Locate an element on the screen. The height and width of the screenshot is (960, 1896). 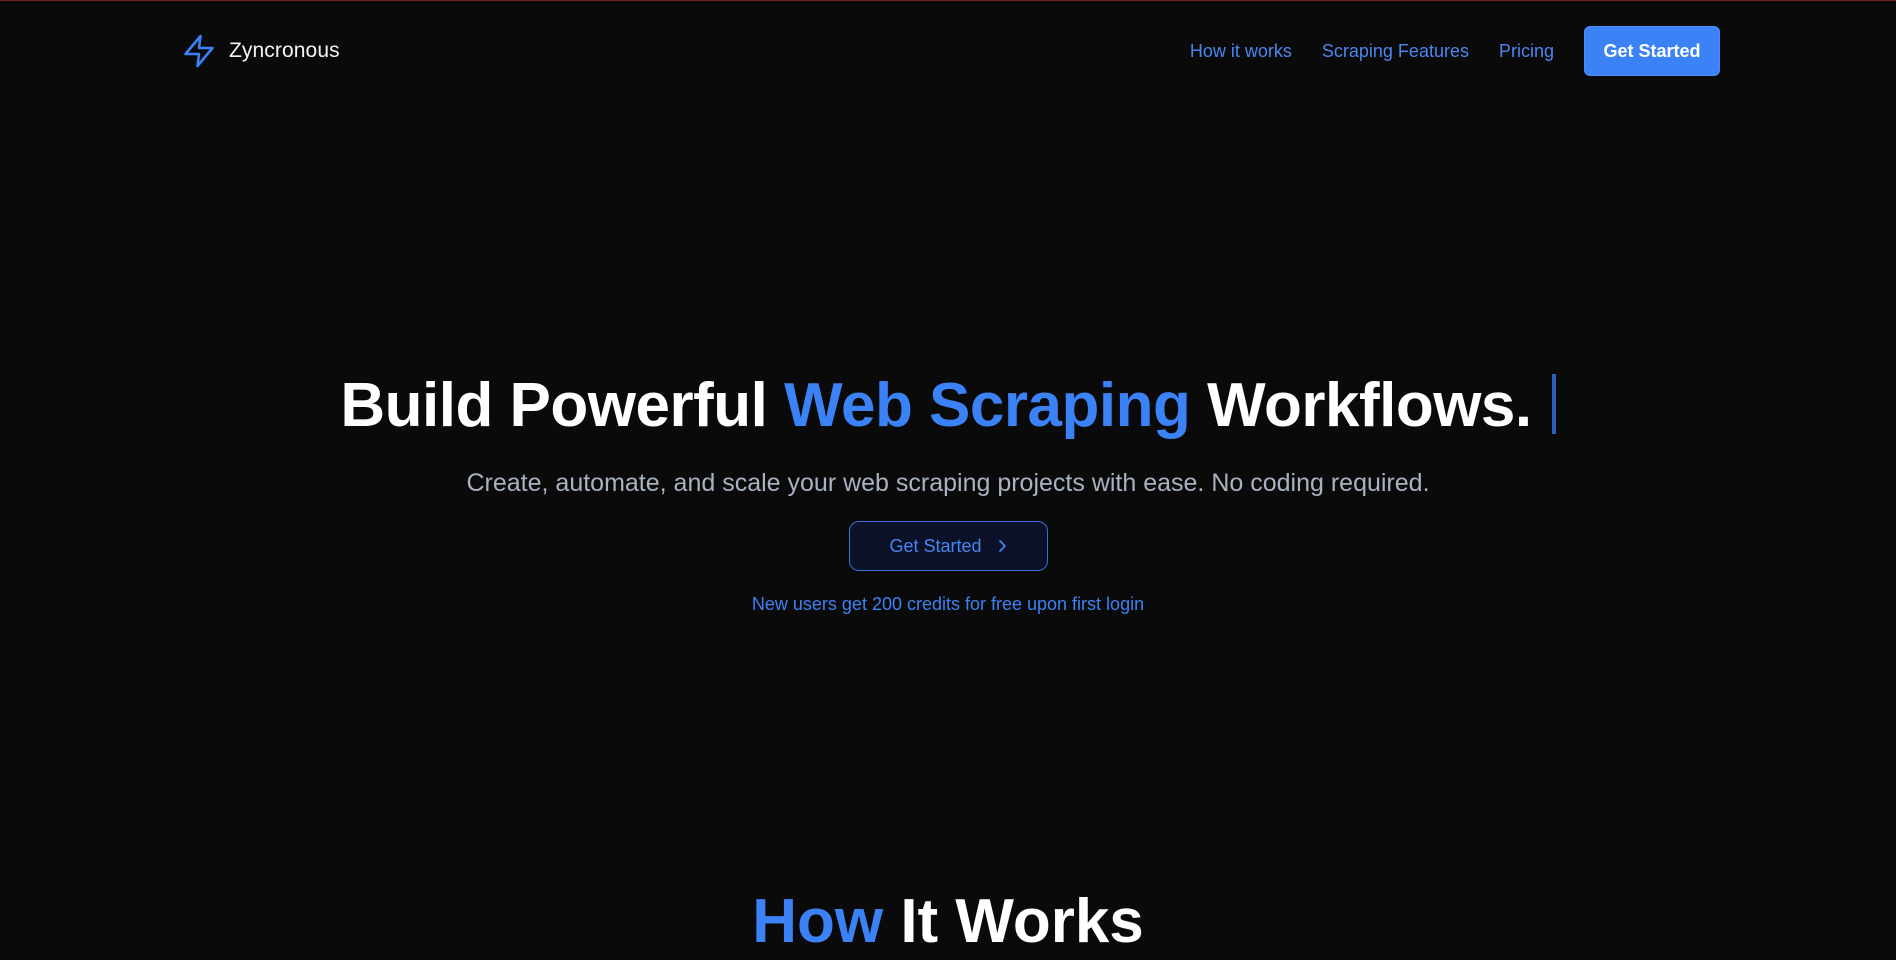
nav-link-scraping-features: Scraping Features is located at coordinates (1395, 51).